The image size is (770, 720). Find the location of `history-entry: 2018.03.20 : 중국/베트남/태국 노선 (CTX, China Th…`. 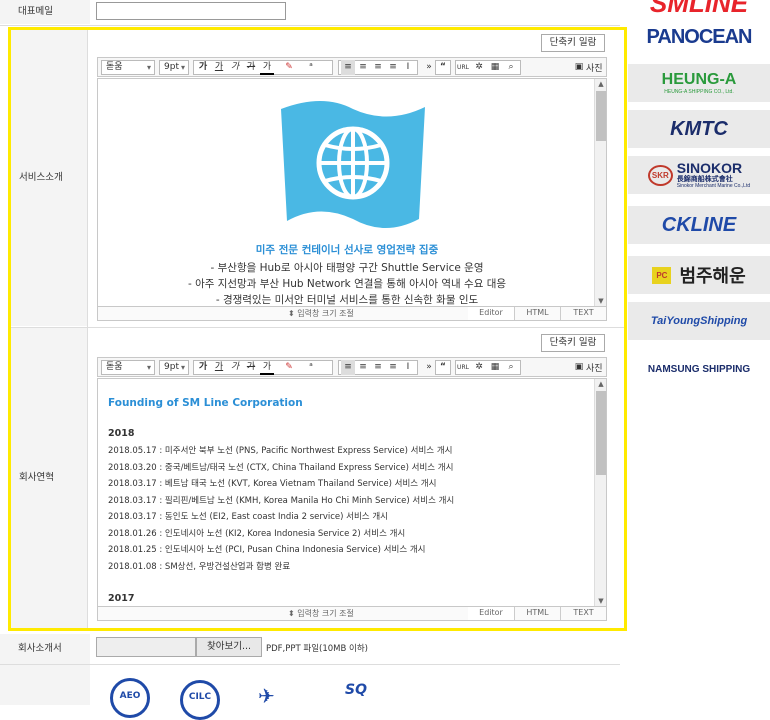

history-entry: 2018.03.20 : 중국/베트남/태국 노선 (CTX, China Th… is located at coordinates (281, 468).